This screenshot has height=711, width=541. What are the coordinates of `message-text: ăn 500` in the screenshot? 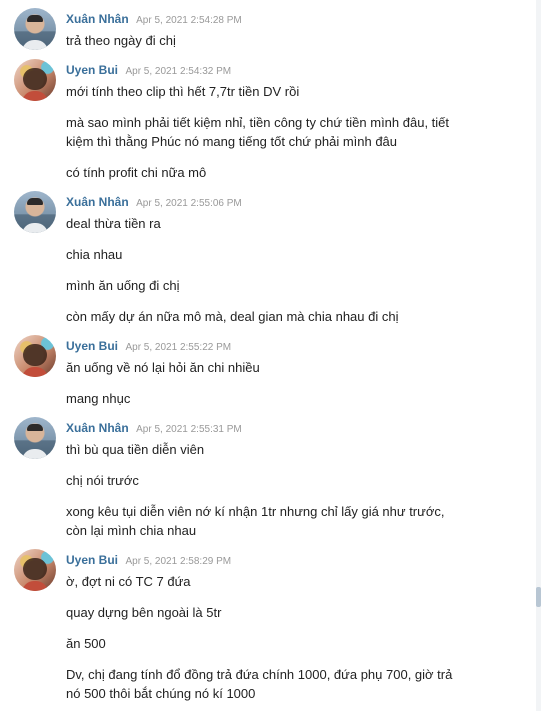 It's located at (86, 643).